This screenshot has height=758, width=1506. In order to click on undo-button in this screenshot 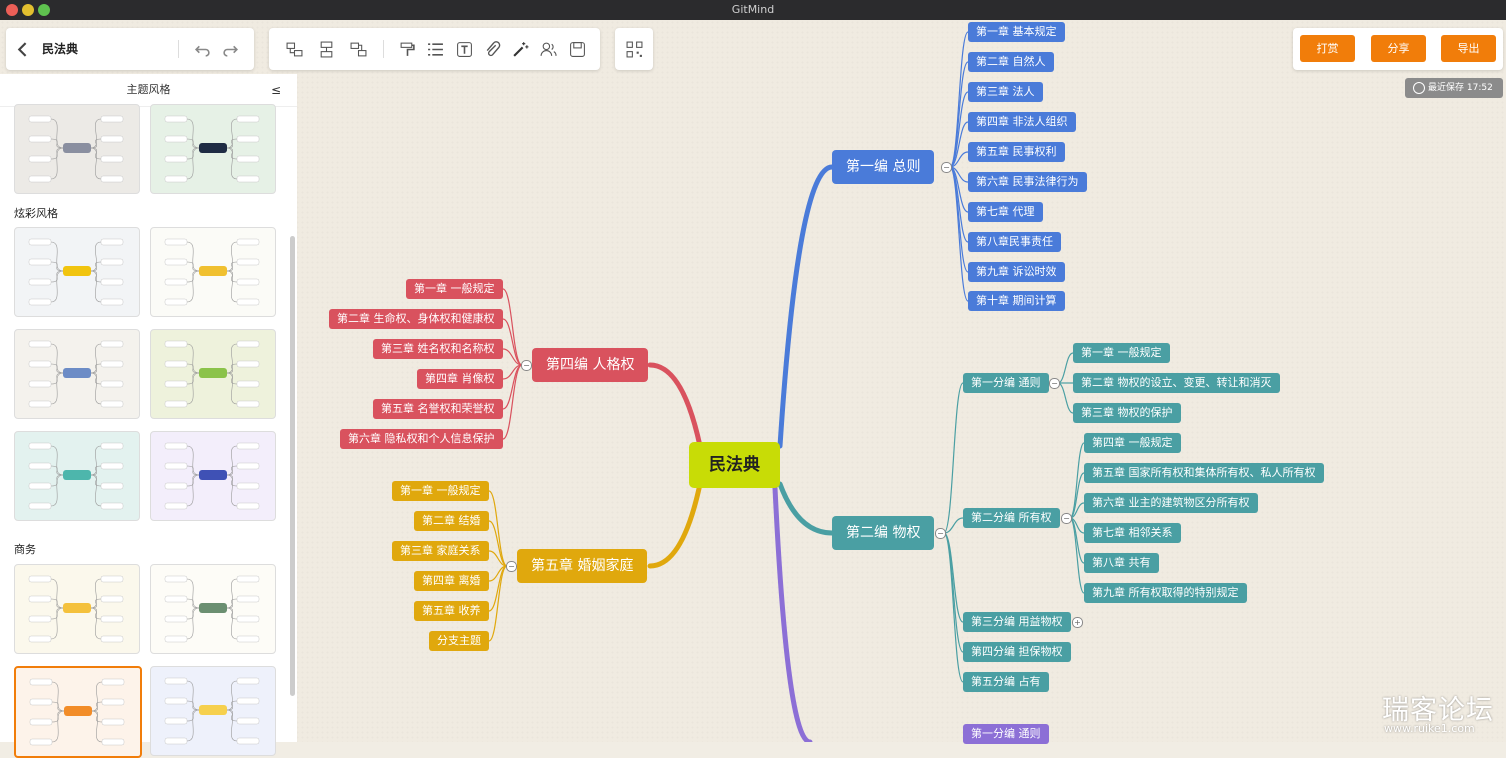, I will do `click(202, 49)`.